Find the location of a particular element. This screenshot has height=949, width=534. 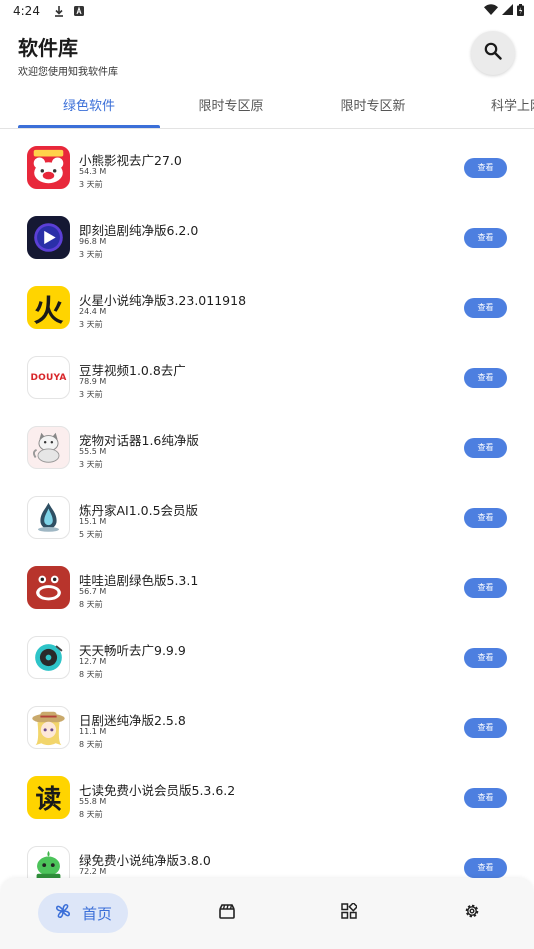

nav-apps-button is located at coordinates (349, 912).